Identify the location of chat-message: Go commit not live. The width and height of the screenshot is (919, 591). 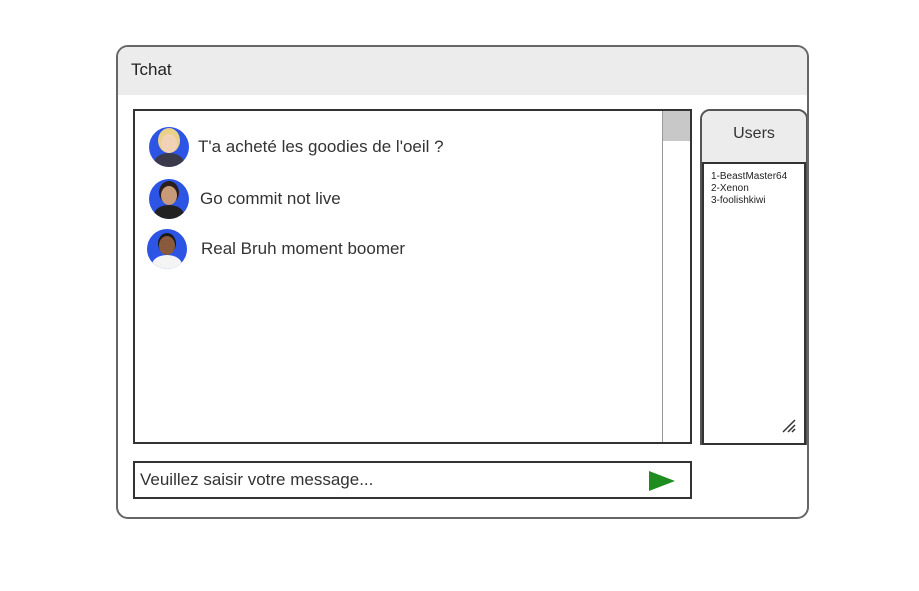
(245, 199).